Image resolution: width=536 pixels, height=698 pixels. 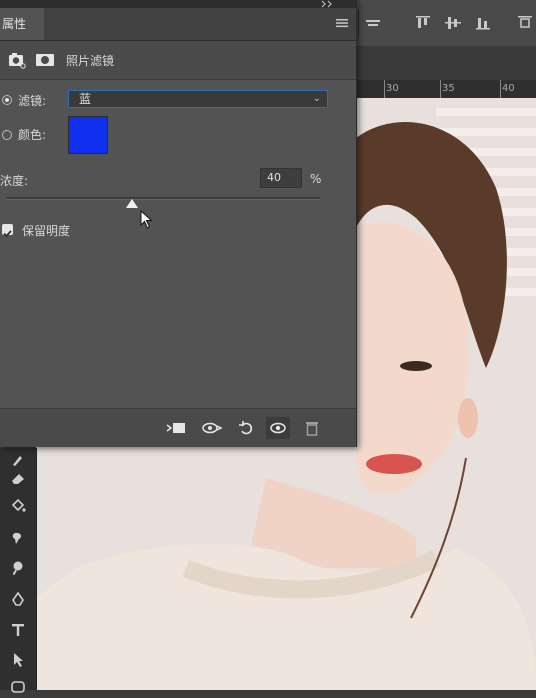 What do you see at coordinates (18, 600) in the screenshot?
I see `pen-icon` at bounding box center [18, 600].